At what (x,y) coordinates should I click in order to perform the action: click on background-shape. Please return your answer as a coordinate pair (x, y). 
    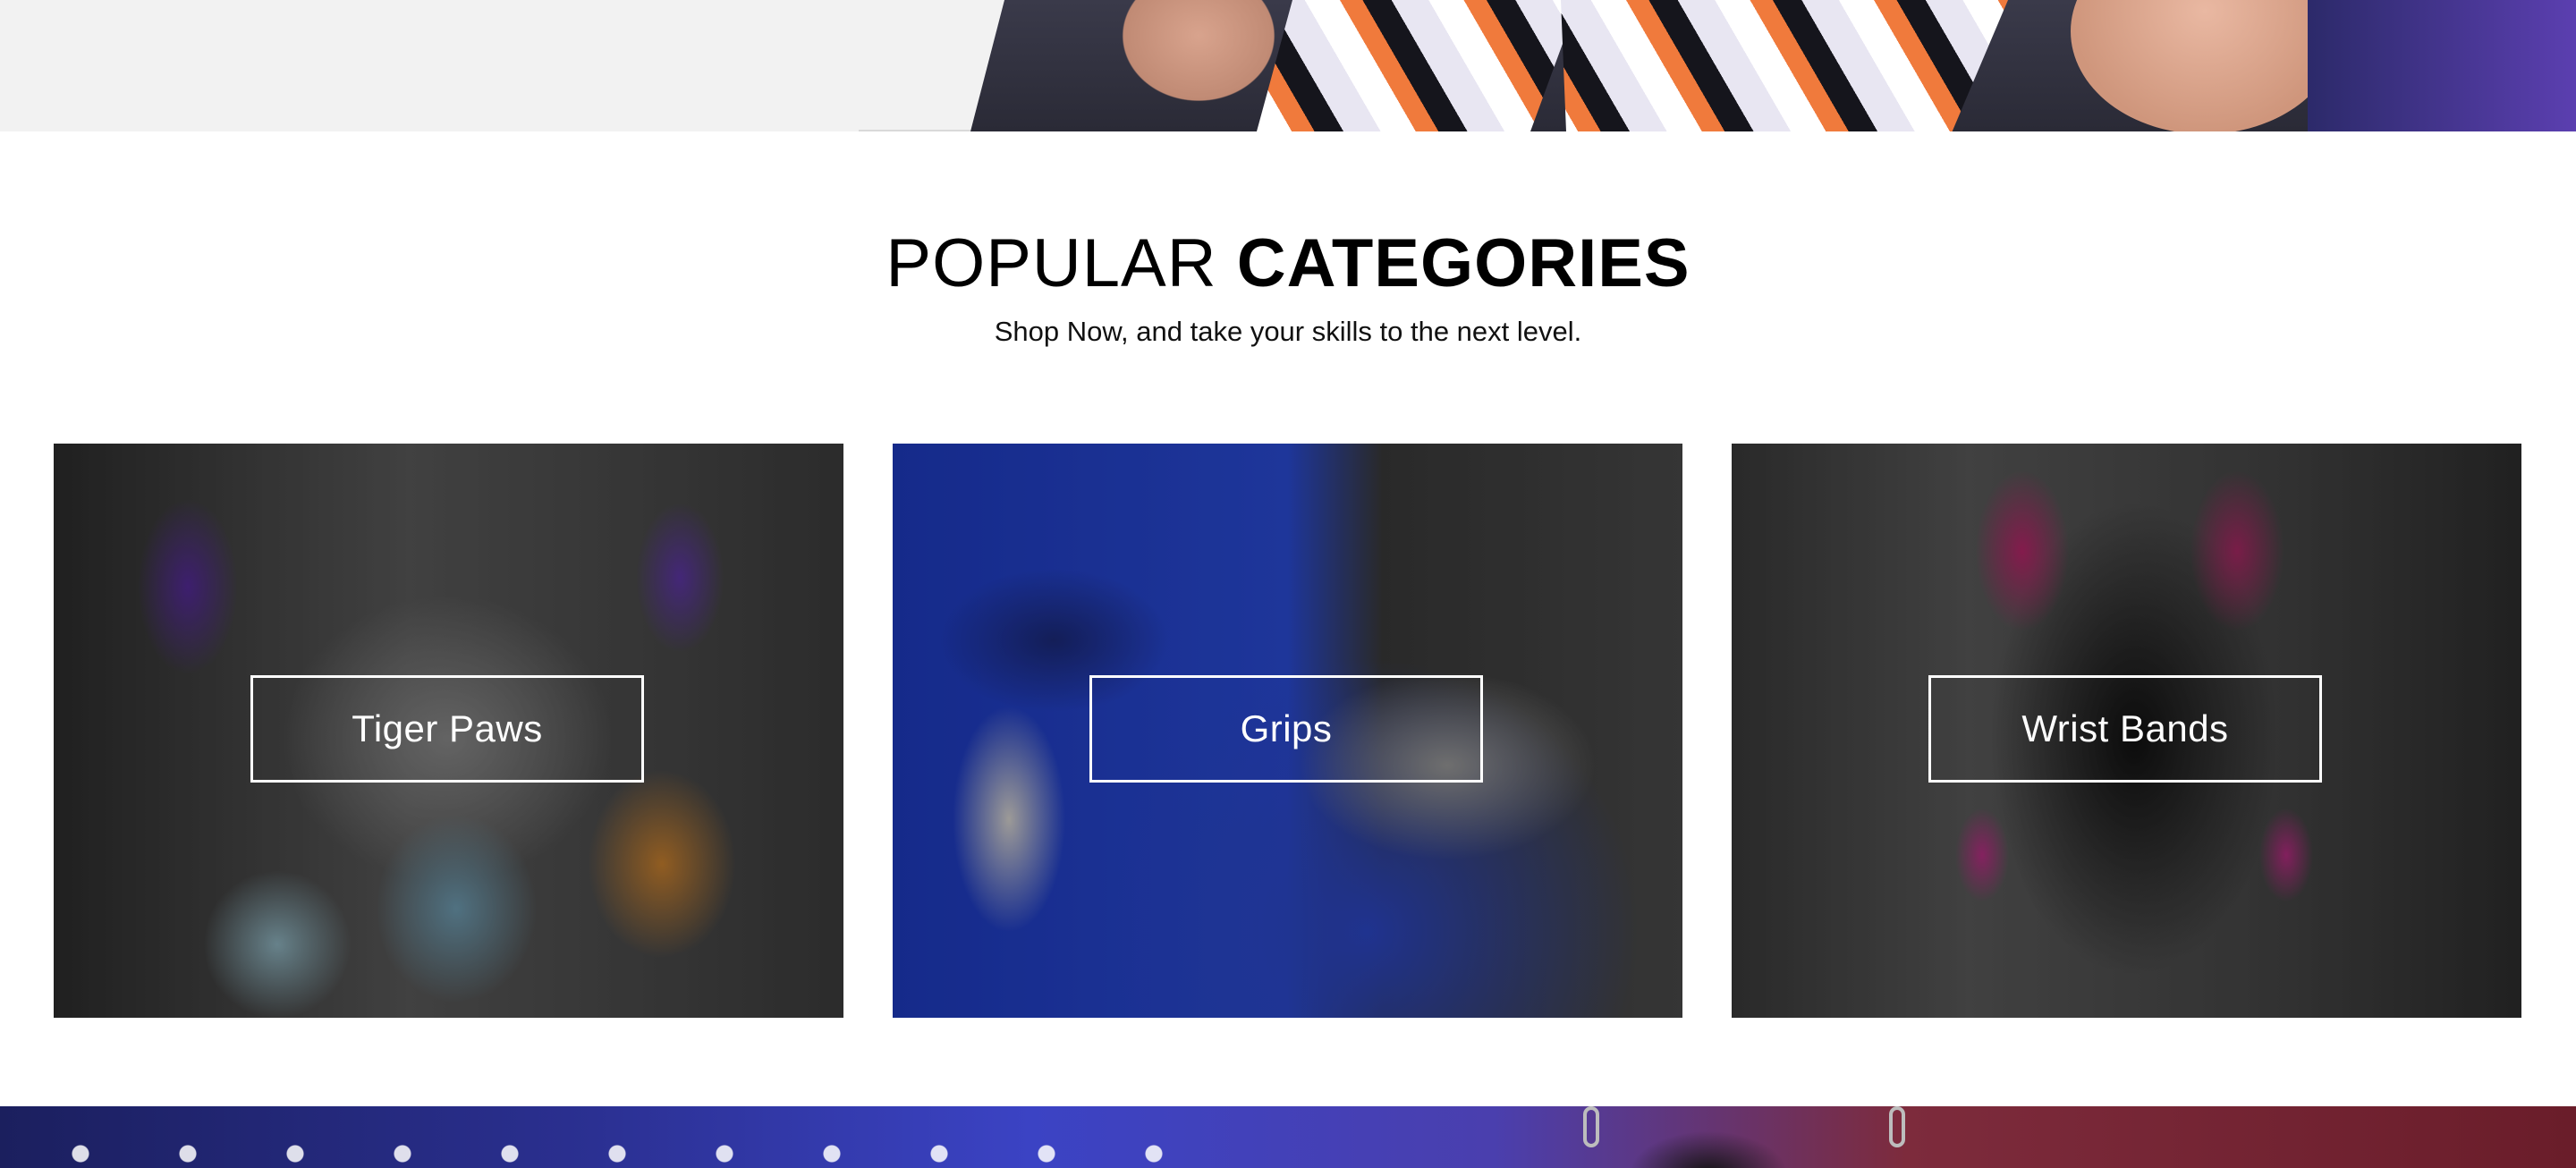
    Looking at the image, I should click on (2442, 65).